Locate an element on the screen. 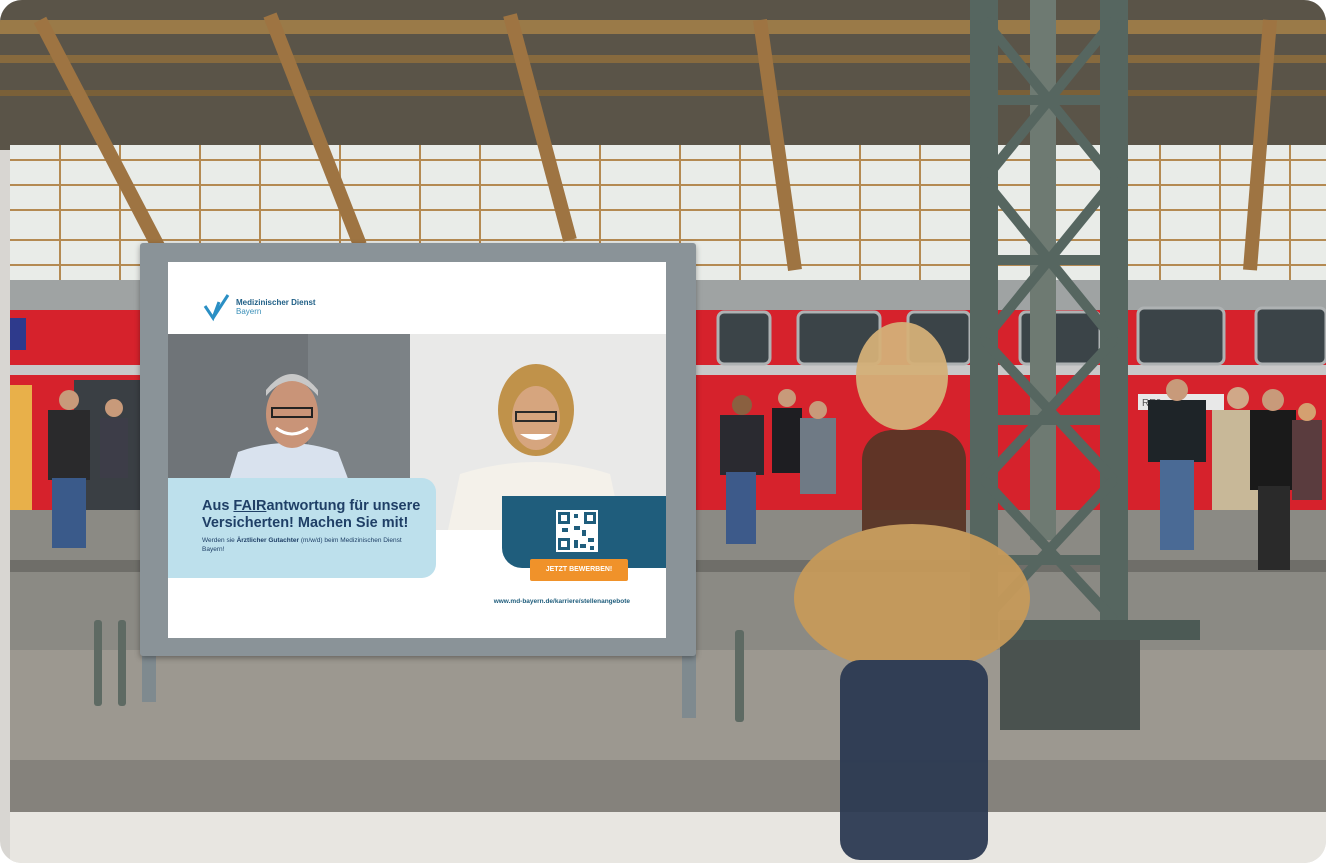 This screenshot has height=863, width=1326. poster-logo: Medizinischer Dienst Bayern is located at coordinates (259, 307).